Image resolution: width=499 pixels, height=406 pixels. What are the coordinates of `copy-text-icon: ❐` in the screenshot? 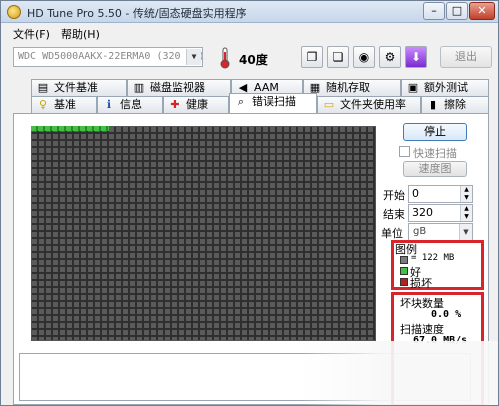 It's located at (312, 57).